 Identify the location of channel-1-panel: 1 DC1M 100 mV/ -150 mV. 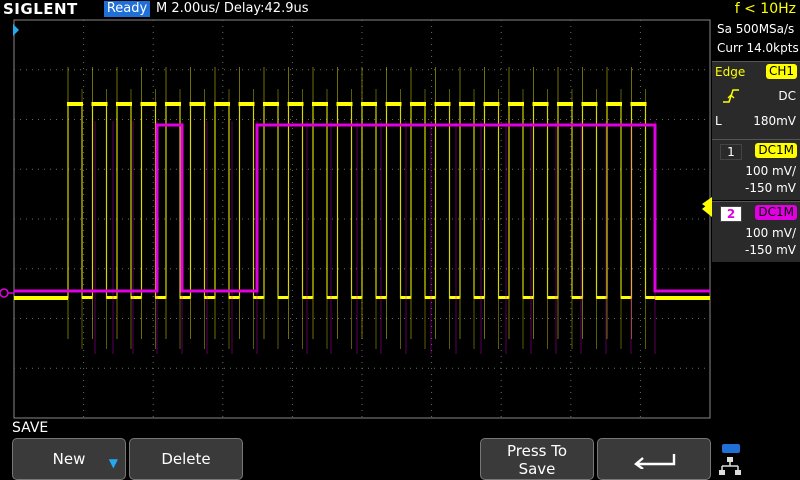
(756, 169).